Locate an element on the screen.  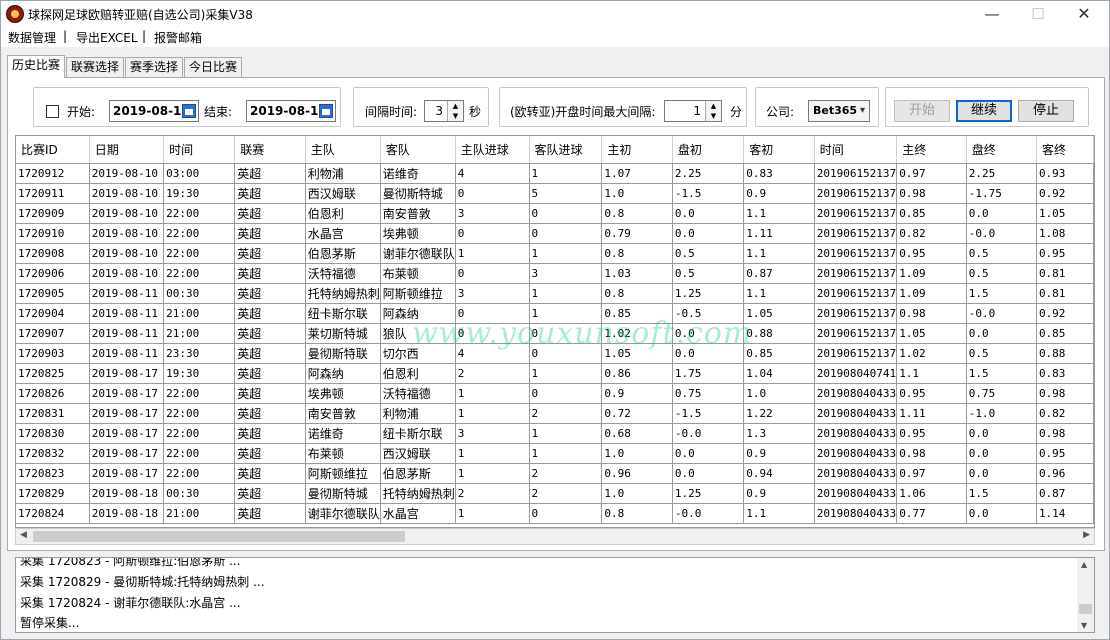
column-header: 联赛 is located at coordinates (270, 150).